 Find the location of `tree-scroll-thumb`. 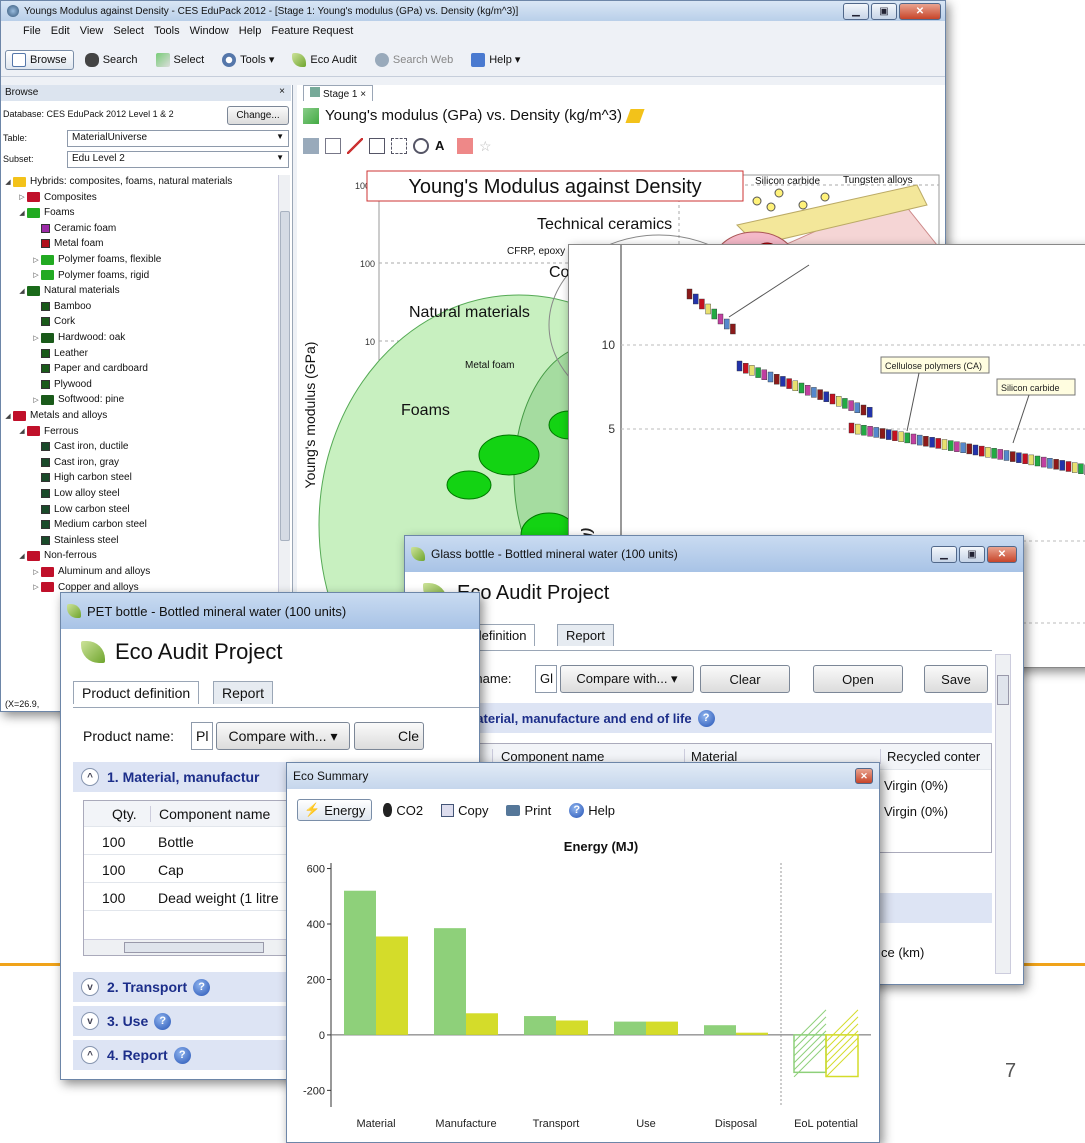

tree-scroll-thumb is located at coordinates (285, 376).